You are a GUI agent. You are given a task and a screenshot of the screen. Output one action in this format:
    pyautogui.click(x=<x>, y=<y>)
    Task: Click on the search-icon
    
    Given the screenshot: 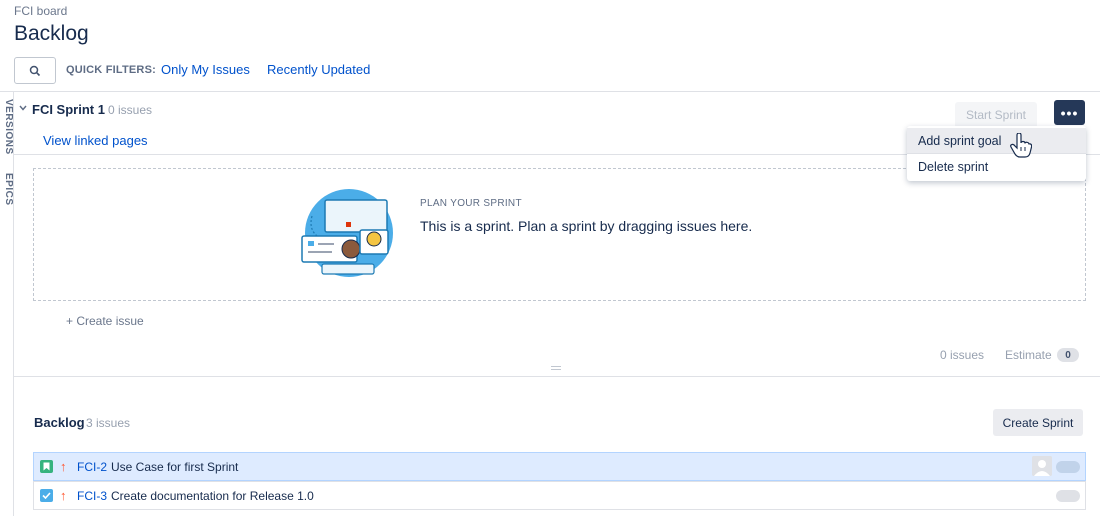 What is the action you would take?
    pyautogui.click(x=35, y=70)
    